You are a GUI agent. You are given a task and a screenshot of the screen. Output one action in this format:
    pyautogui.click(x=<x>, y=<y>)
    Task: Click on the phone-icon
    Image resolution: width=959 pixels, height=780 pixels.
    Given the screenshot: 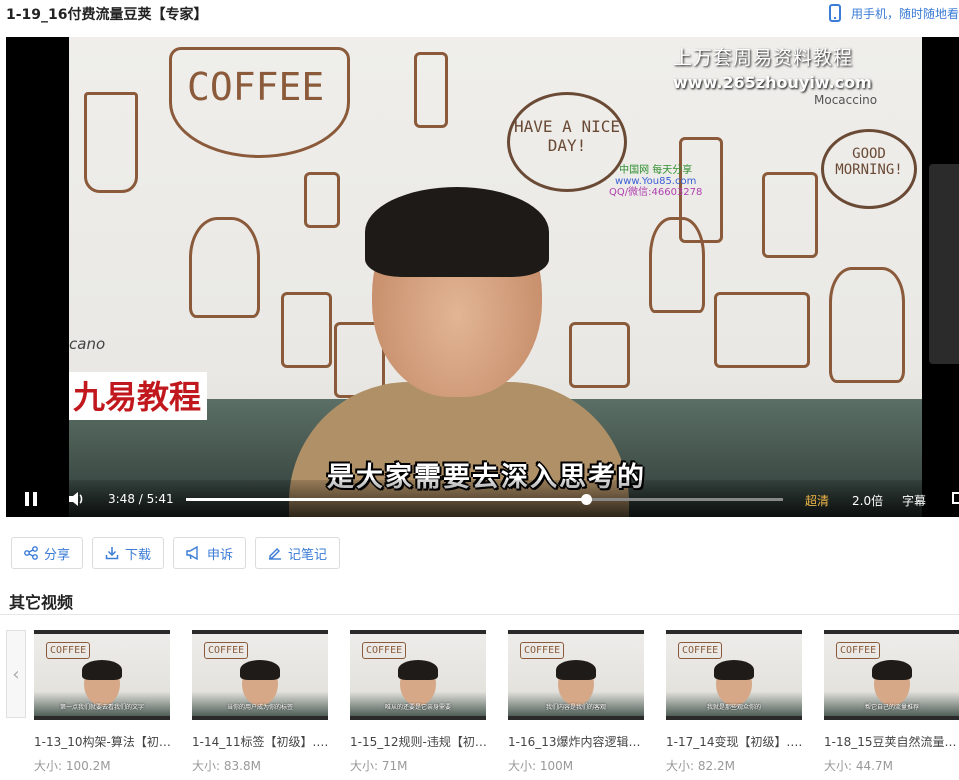 What is the action you would take?
    pyautogui.click(x=834, y=13)
    